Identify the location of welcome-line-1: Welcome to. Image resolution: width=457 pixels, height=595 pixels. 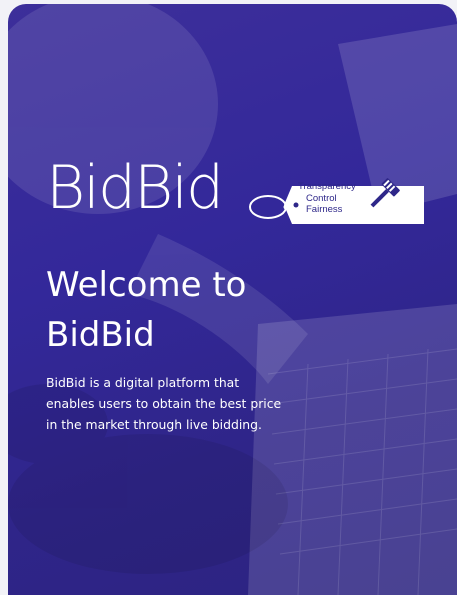
(146, 285).